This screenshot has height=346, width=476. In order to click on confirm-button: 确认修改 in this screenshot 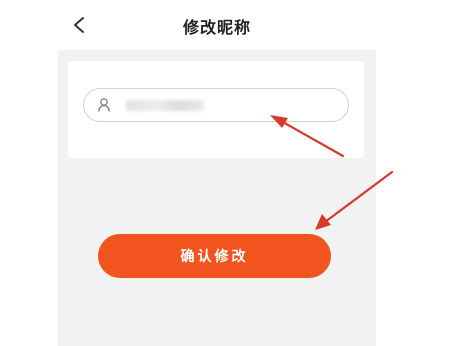, I will do `click(214, 256)`.